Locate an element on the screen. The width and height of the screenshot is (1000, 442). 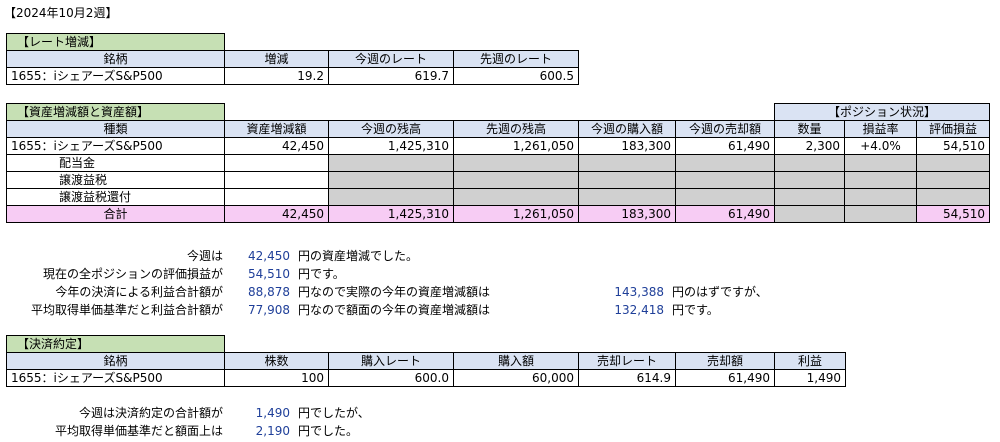
rate-last-week: 600.5 is located at coordinates (516, 76).